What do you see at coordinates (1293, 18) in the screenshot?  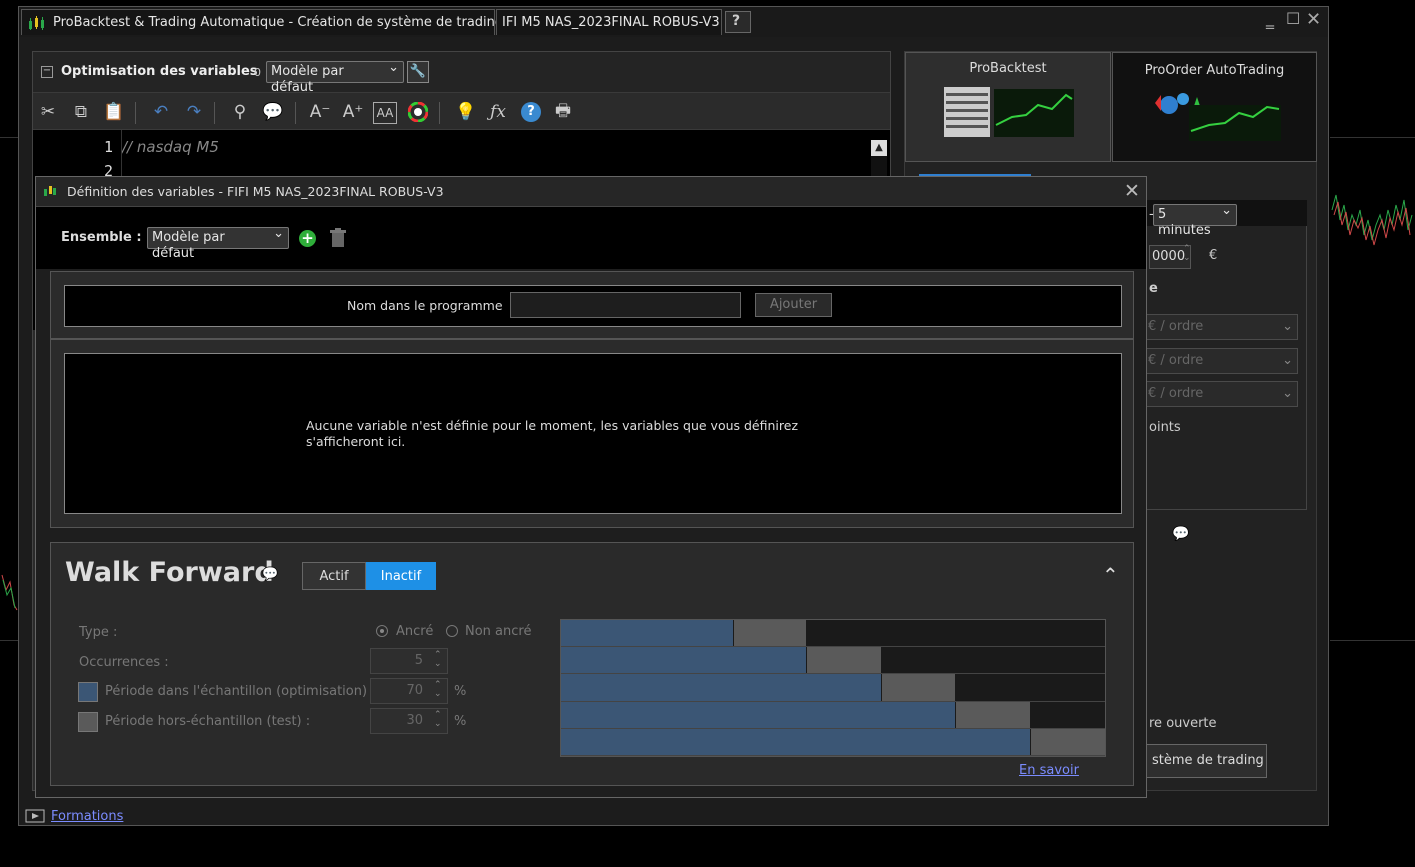 I see `maximize-icon: ☐` at bounding box center [1293, 18].